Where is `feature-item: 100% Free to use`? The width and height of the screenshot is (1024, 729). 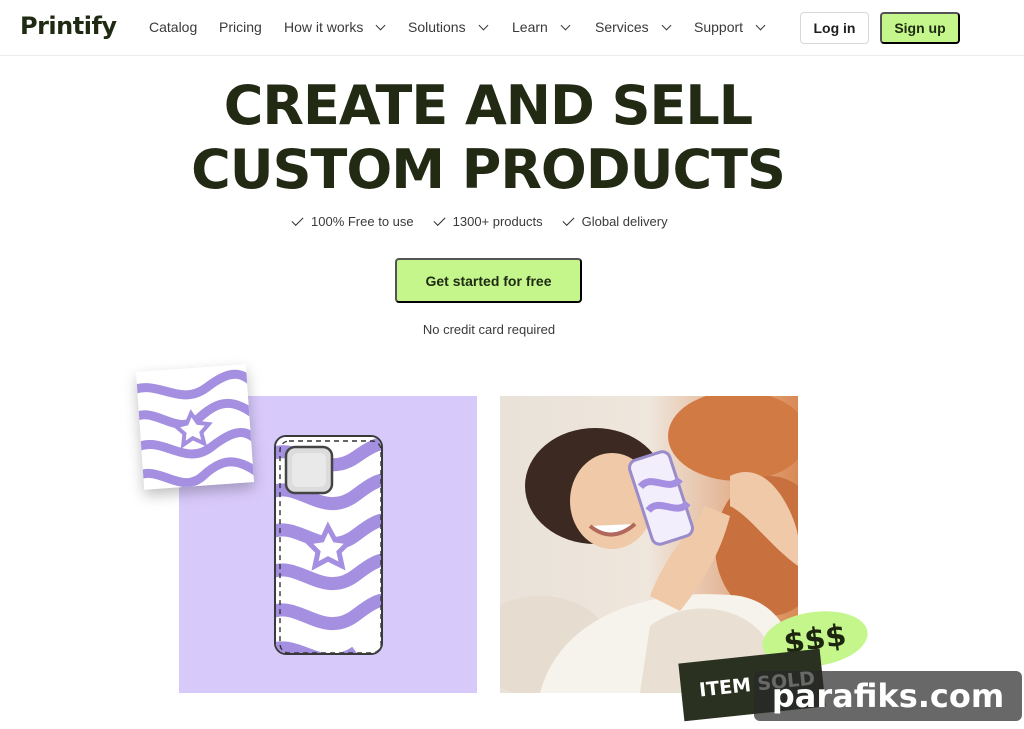 feature-item: 100% Free to use is located at coordinates (352, 221).